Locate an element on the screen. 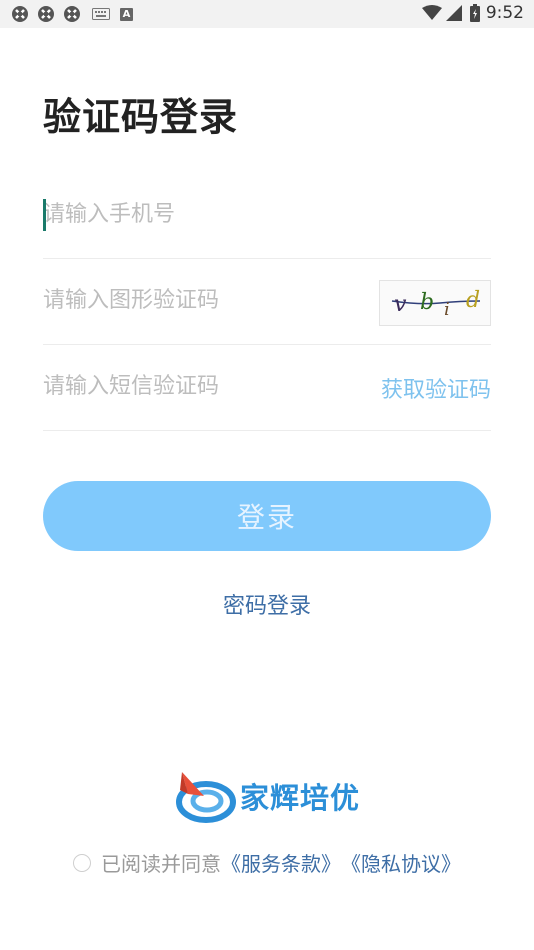 Image resolution: width=534 pixels, height=950 pixels. status-icons-left: A is located at coordinates (71, 14).